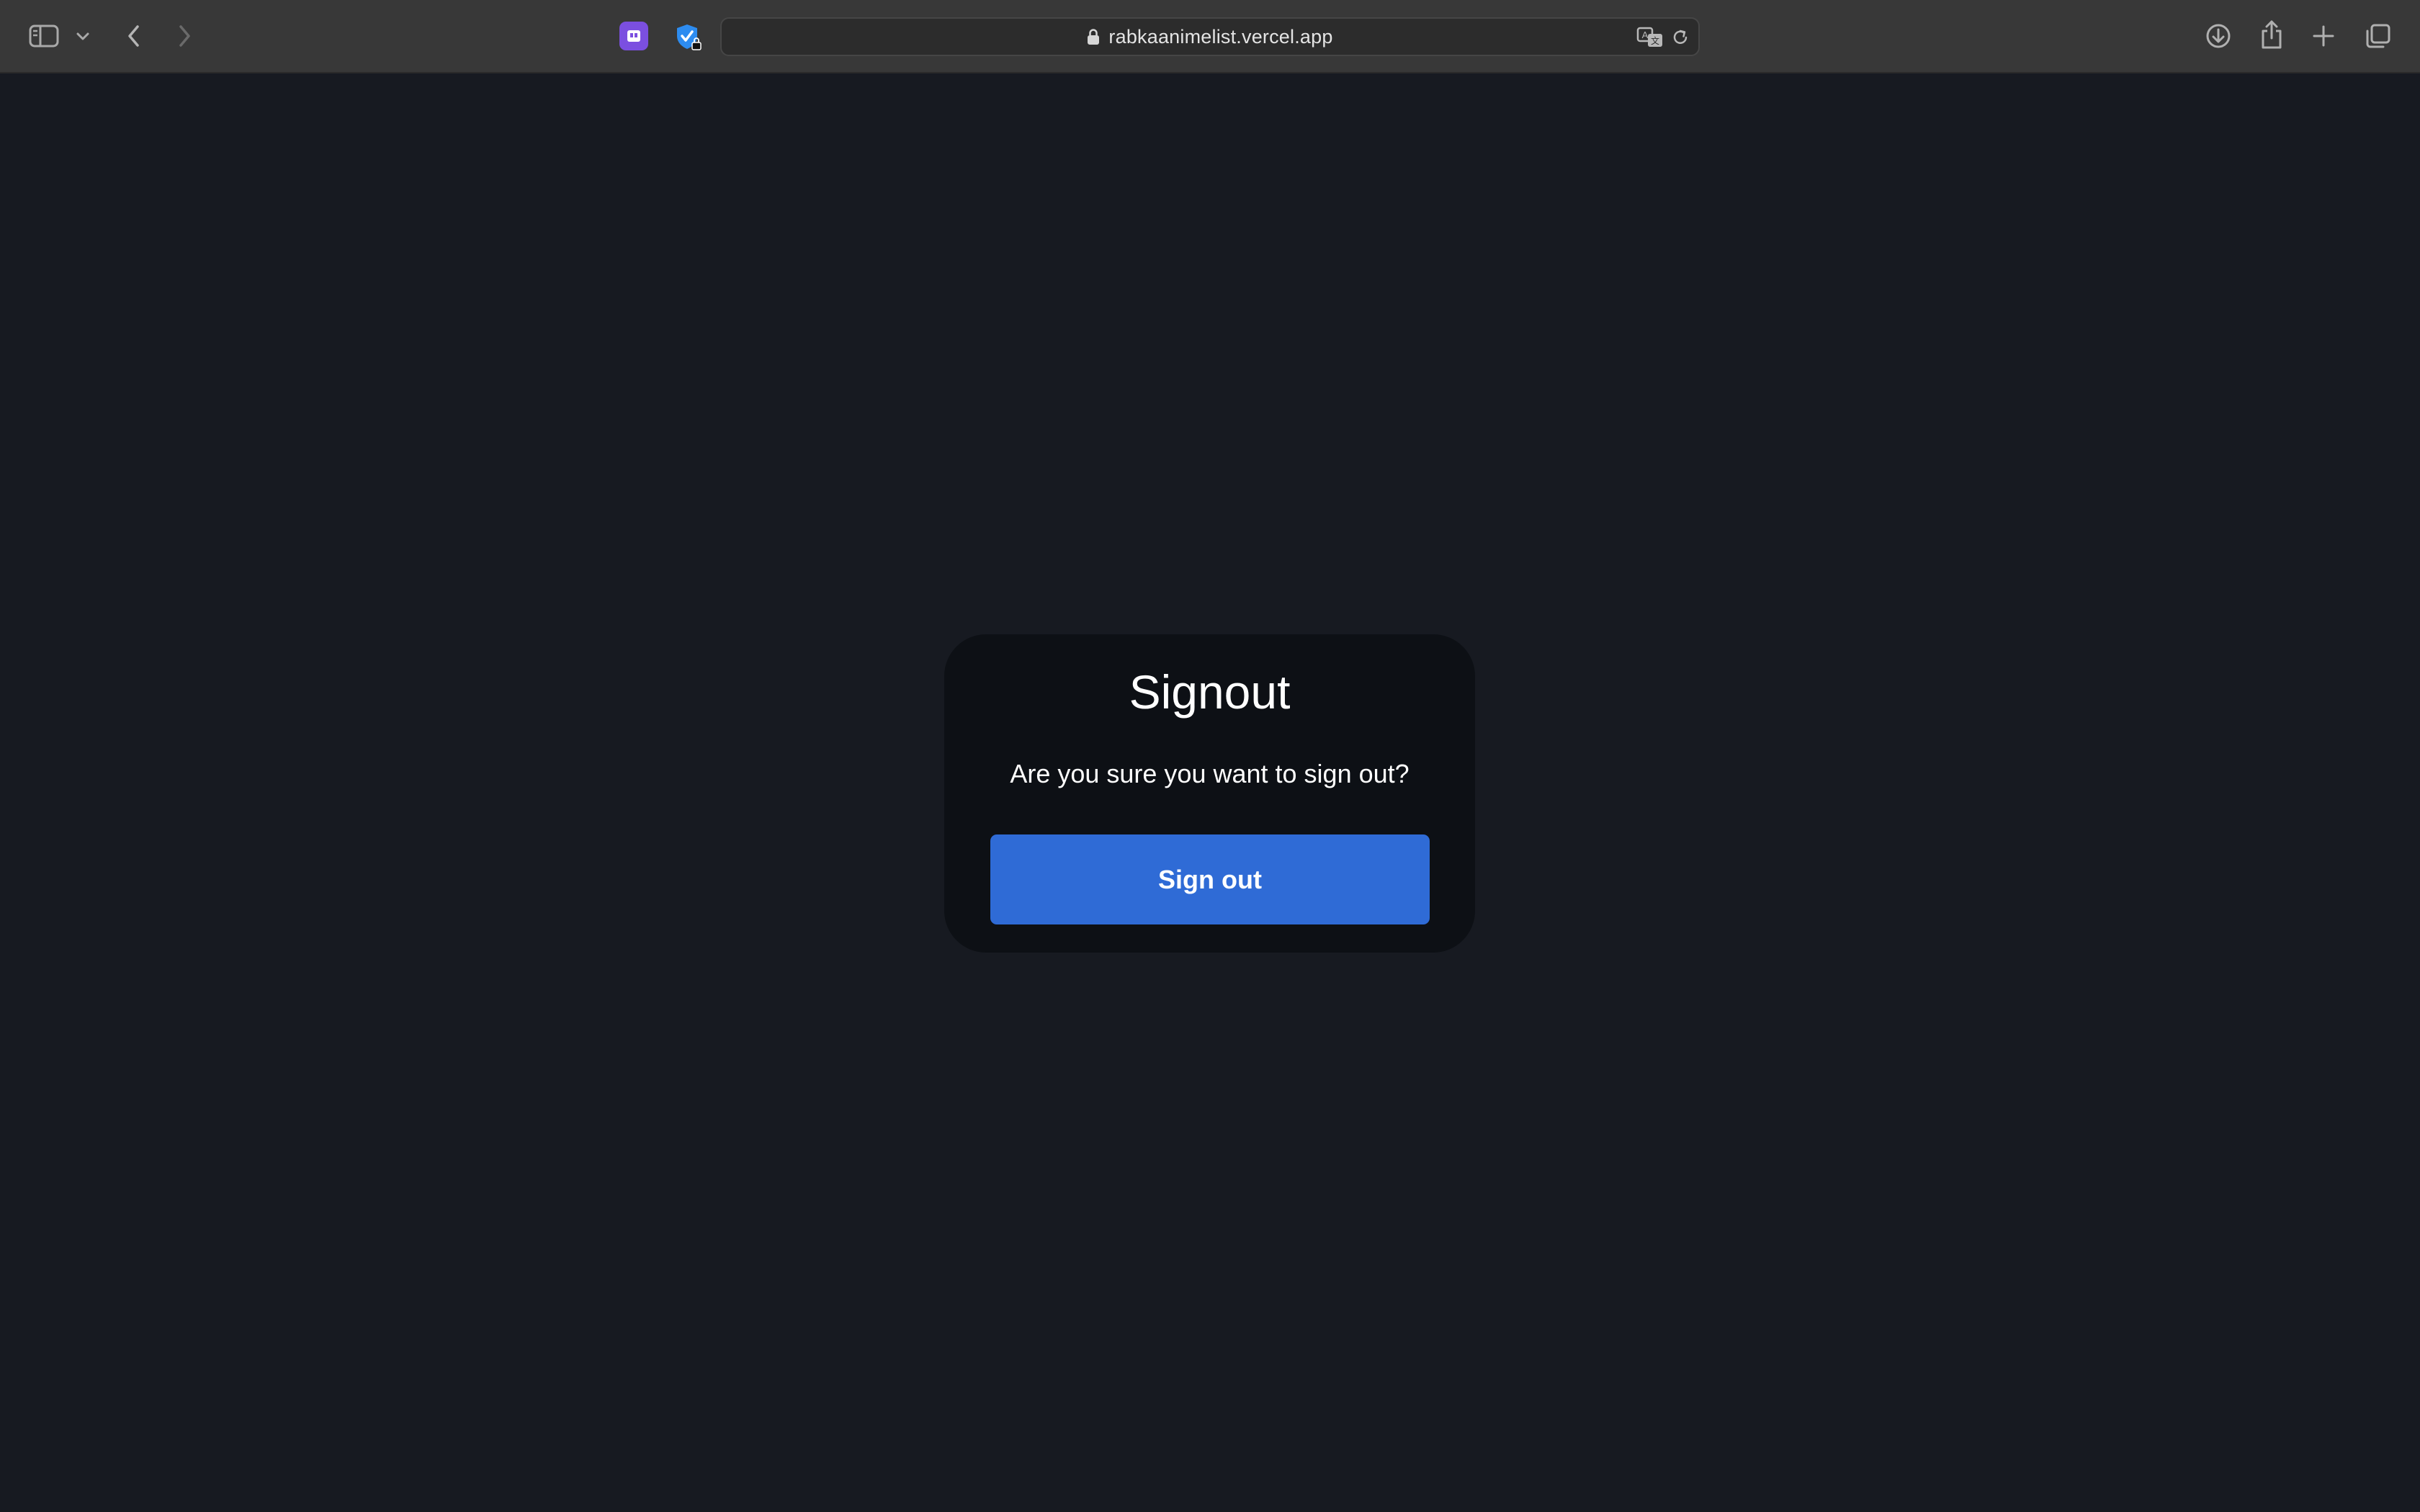 This screenshot has height=1512, width=2420. I want to click on translate-icon: A 文, so click(1649, 37).